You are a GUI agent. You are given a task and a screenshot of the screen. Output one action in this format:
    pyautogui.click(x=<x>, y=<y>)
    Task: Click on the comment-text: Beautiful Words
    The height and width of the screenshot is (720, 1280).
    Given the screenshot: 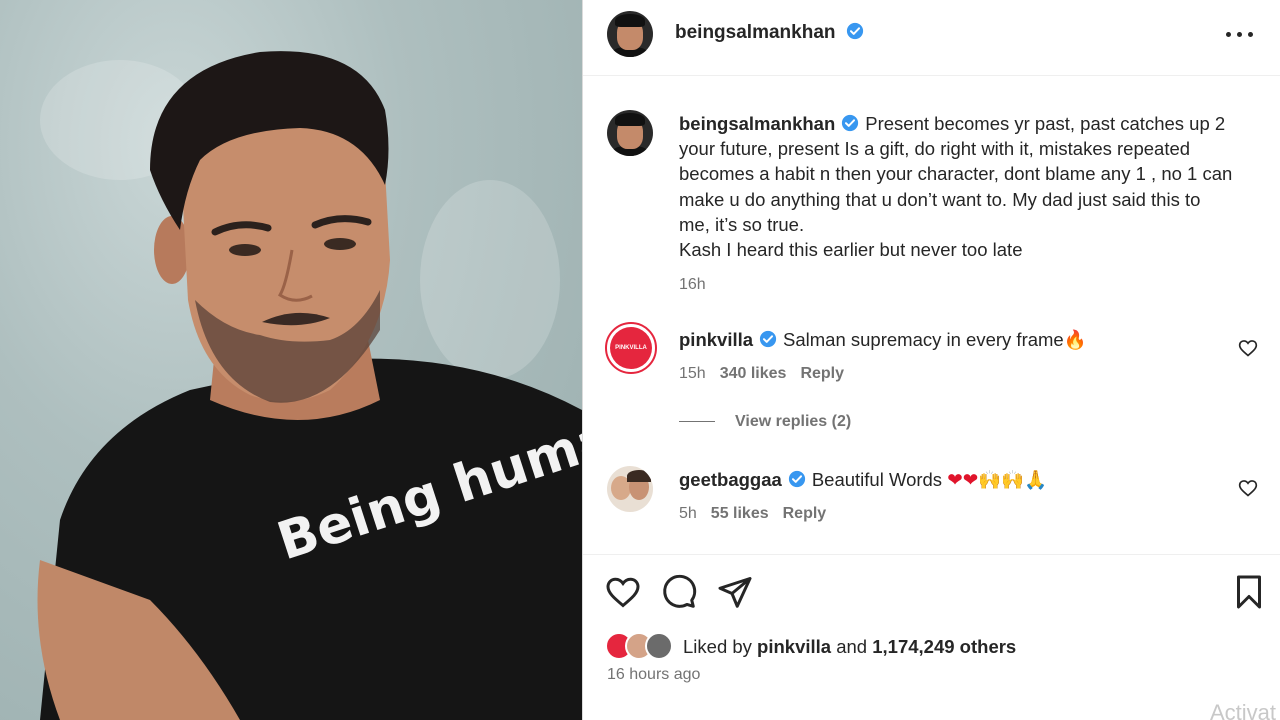 What is the action you would take?
    pyautogui.click(x=877, y=479)
    